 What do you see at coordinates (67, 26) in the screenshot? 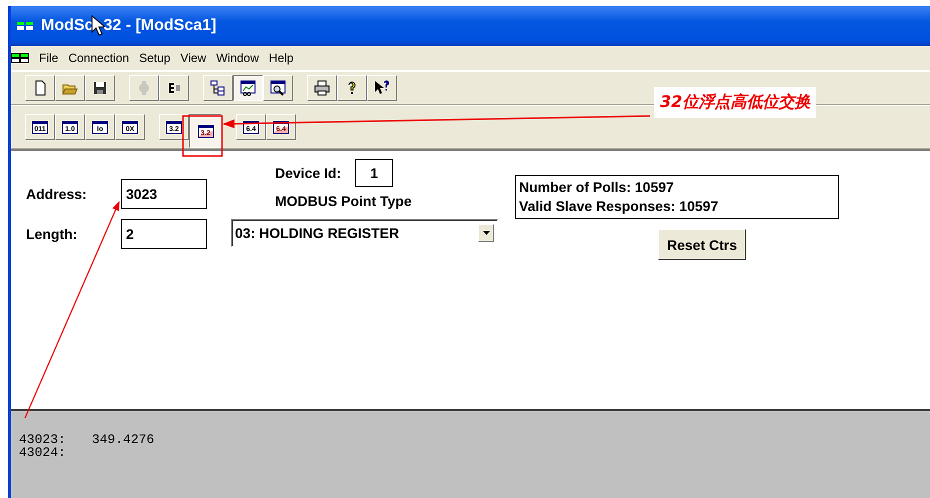
I see `window-title: ModSc` at bounding box center [67, 26].